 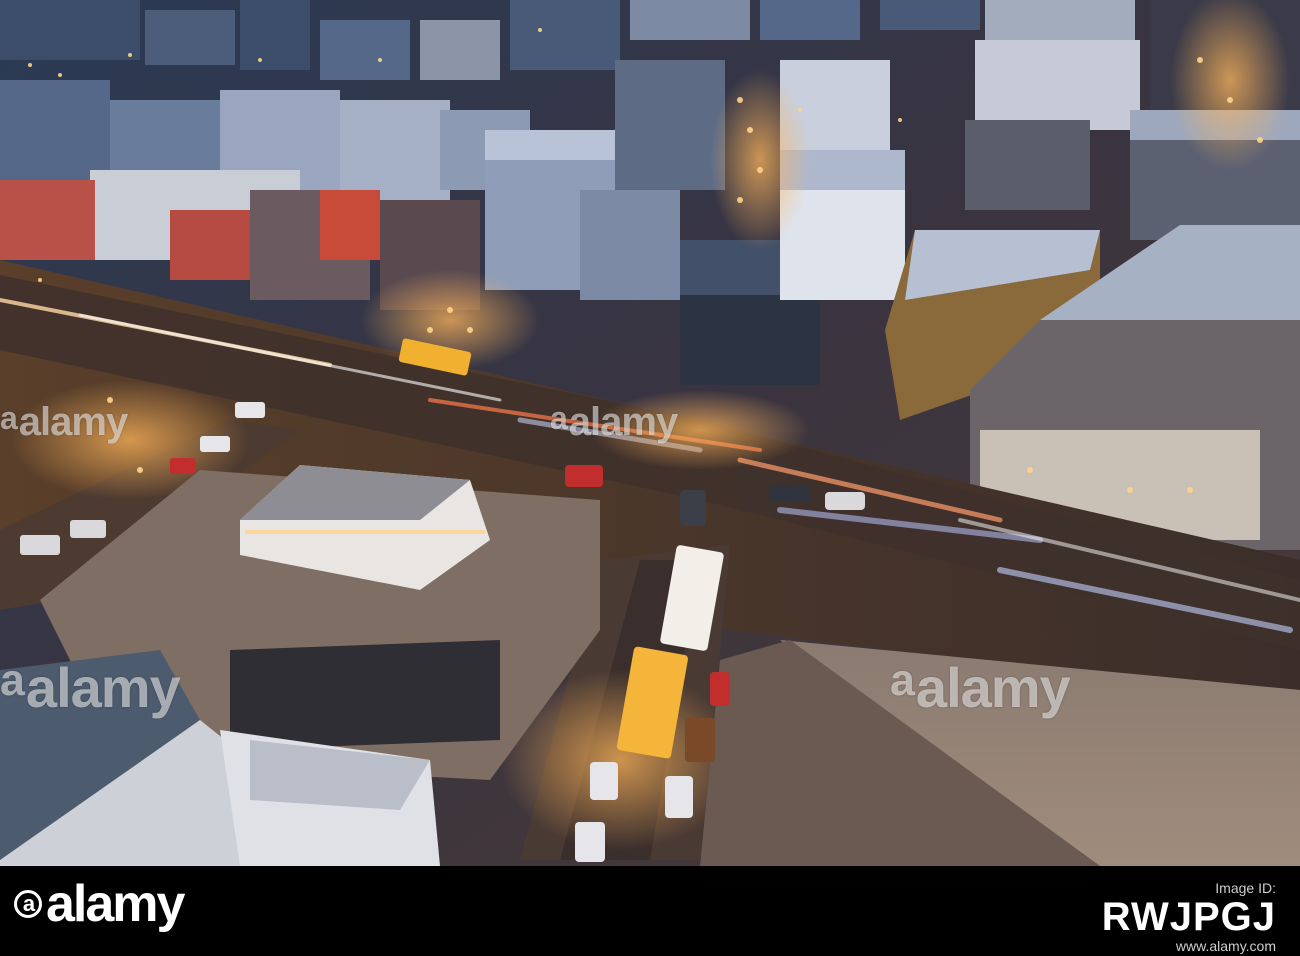 I want to click on stock-footer-bar: a alamy Image ID: RWJPGJ www.alamy.com, so click(x=650, y=911).